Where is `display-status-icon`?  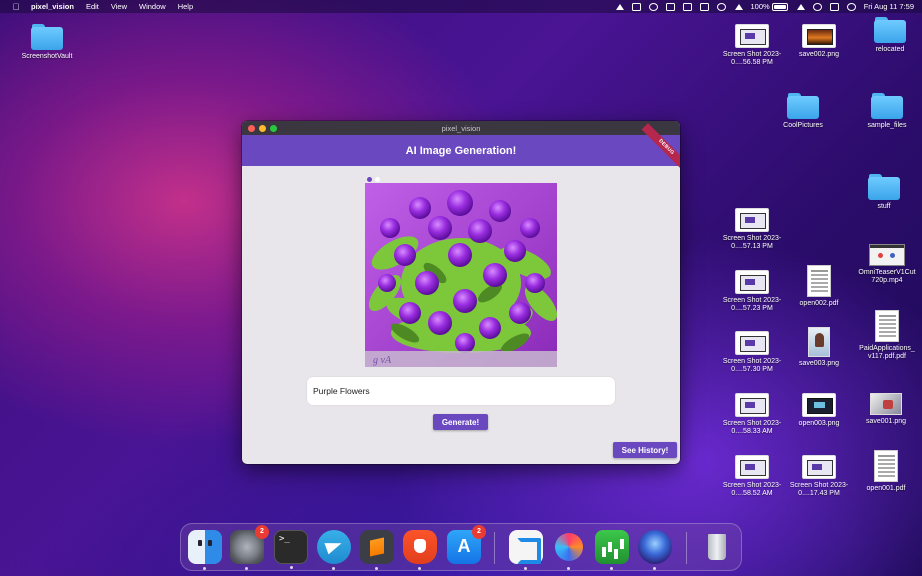
display-status-icon is located at coordinates (687, 6).